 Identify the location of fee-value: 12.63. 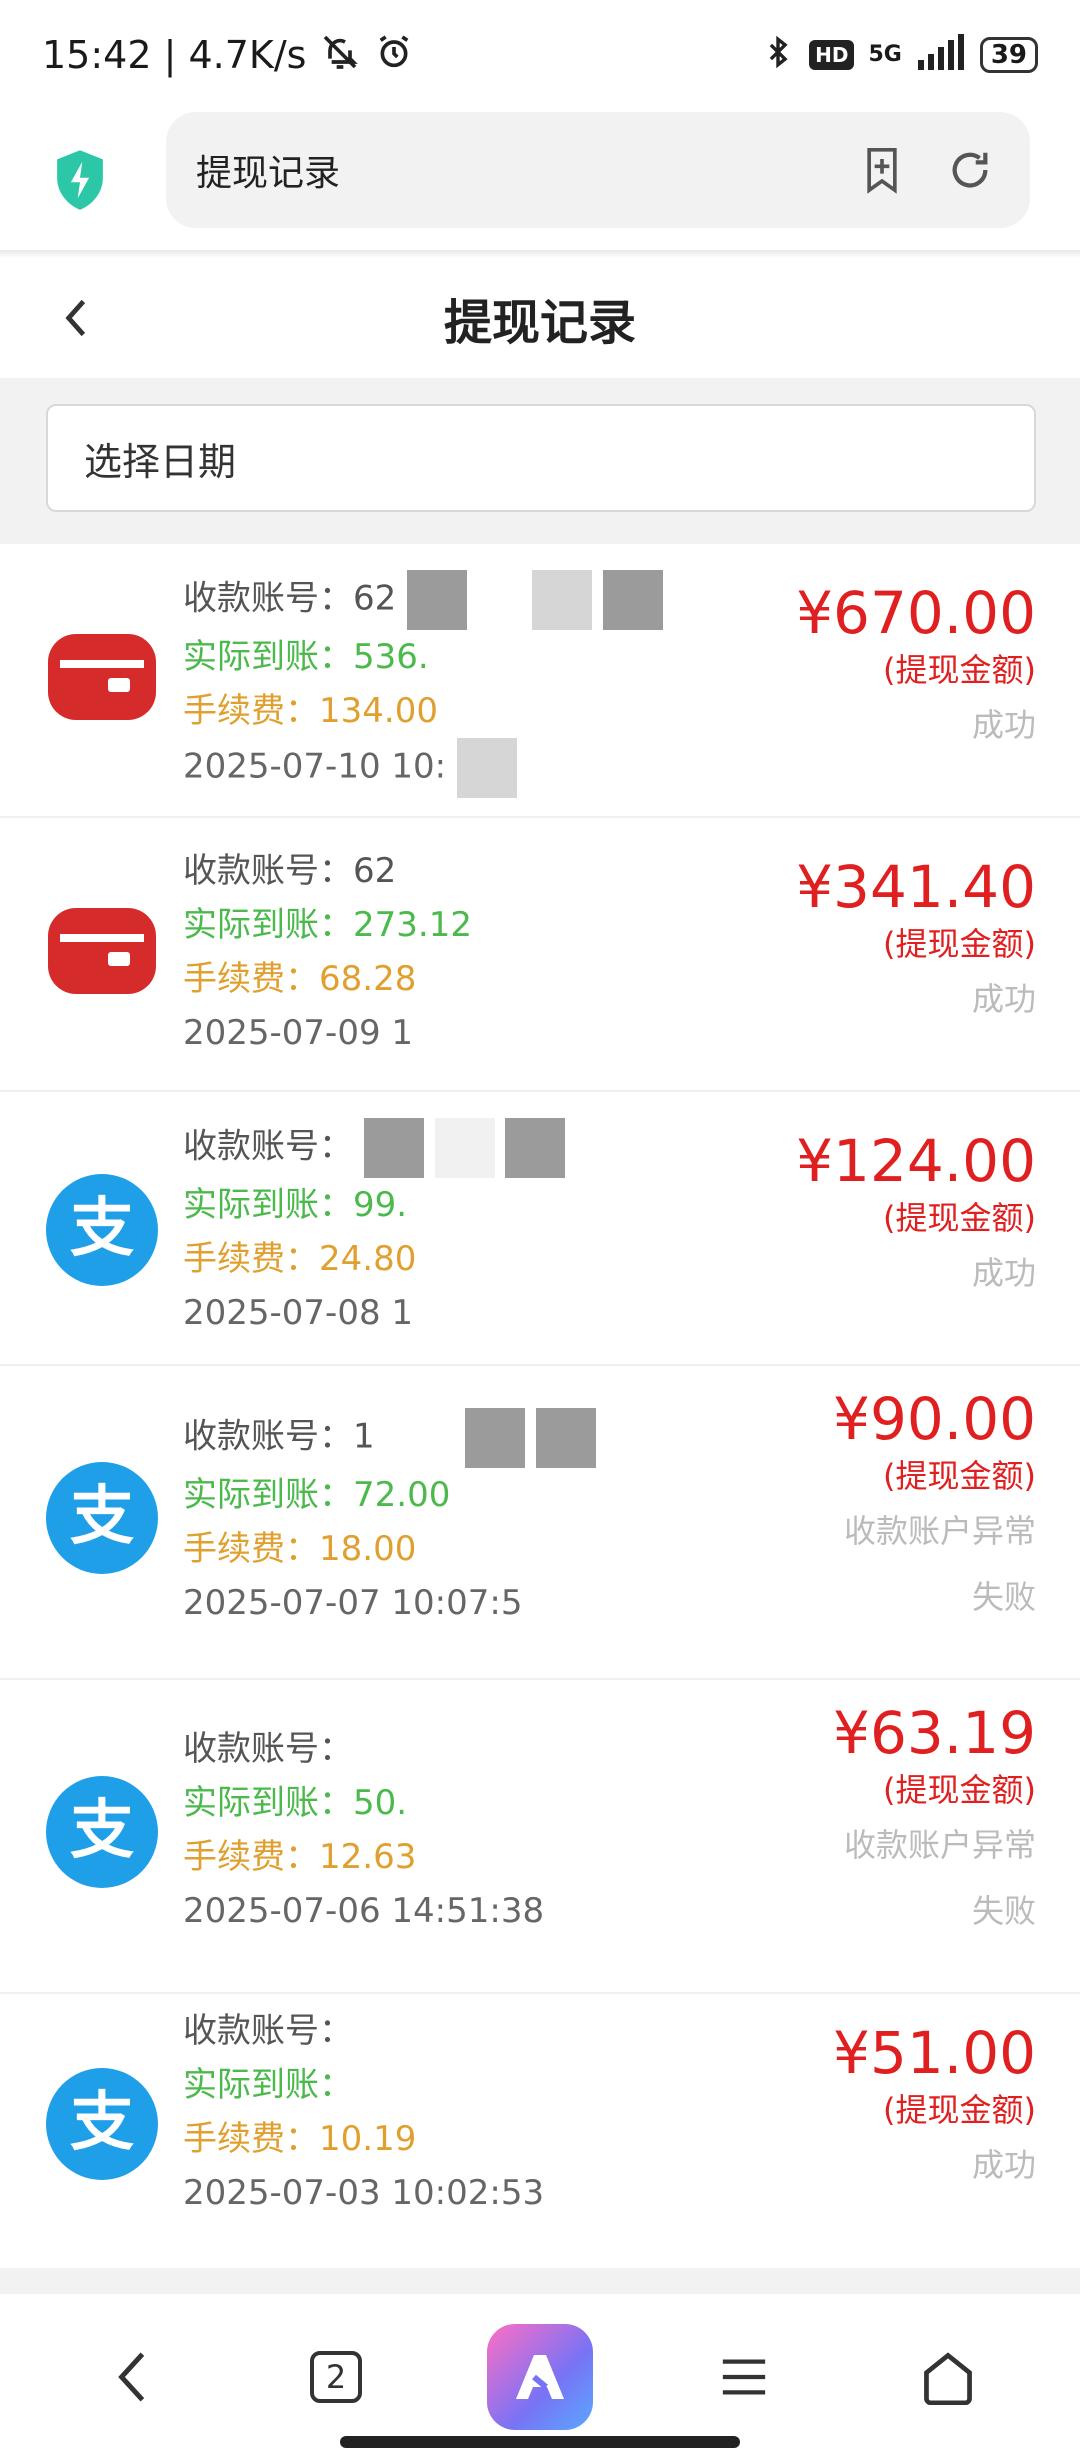
(368, 1857).